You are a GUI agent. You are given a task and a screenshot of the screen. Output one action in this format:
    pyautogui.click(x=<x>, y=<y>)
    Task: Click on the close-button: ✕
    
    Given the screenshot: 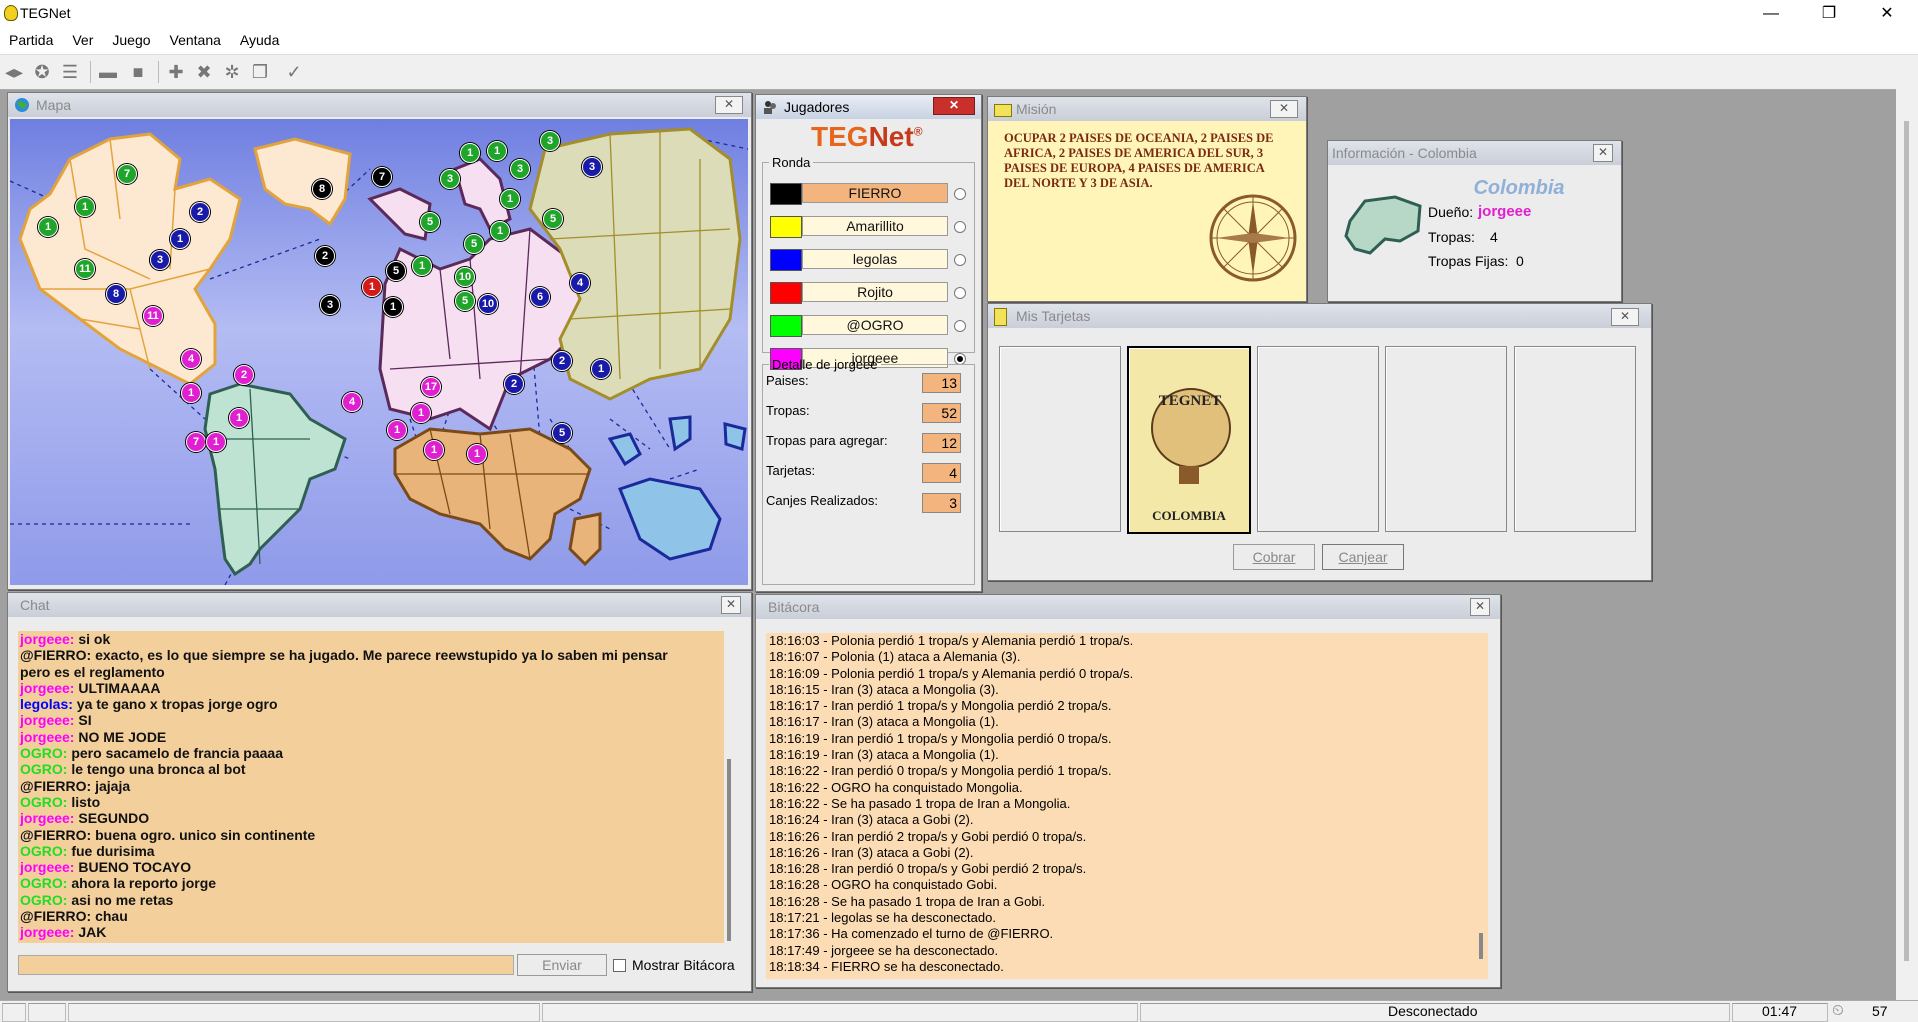 What is the action you would take?
    pyautogui.click(x=1887, y=14)
    